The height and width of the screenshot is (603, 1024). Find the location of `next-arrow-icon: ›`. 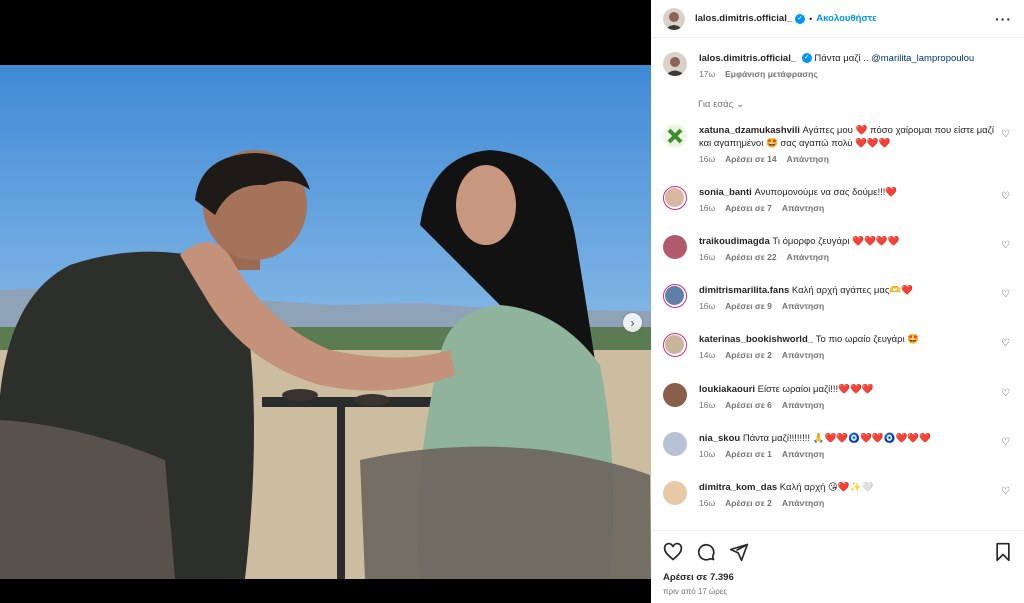

next-arrow-icon: › is located at coordinates (632, 322).